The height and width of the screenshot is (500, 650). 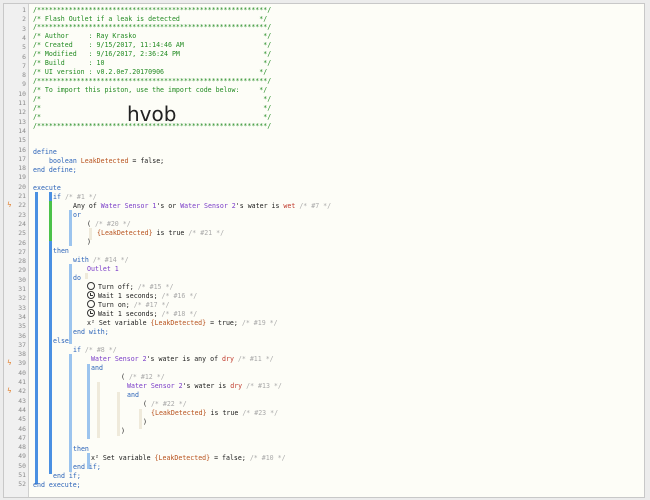 I want to click on line-number: 27, so click(x=22, y=251).